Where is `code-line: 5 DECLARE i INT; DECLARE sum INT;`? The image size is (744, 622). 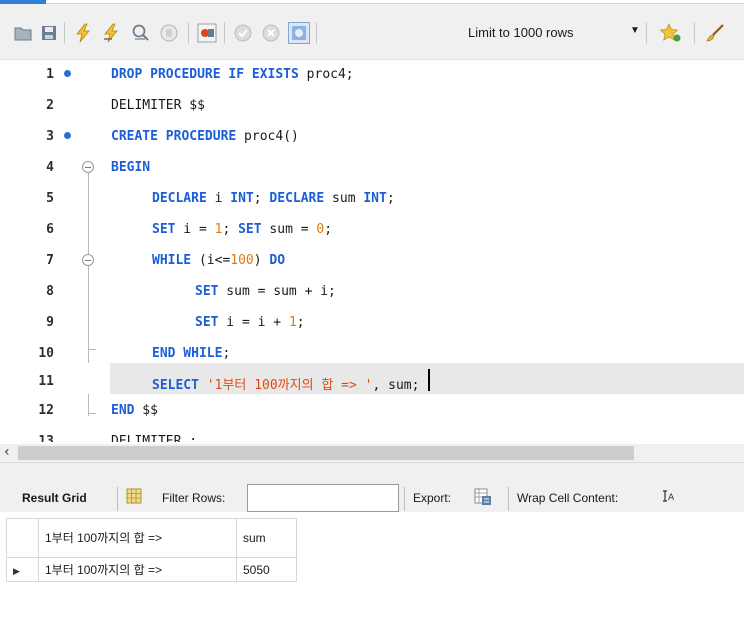 code-line: 5 DECLARE i INT; DECLARE sum INT; is located at coordinates (372, 199).